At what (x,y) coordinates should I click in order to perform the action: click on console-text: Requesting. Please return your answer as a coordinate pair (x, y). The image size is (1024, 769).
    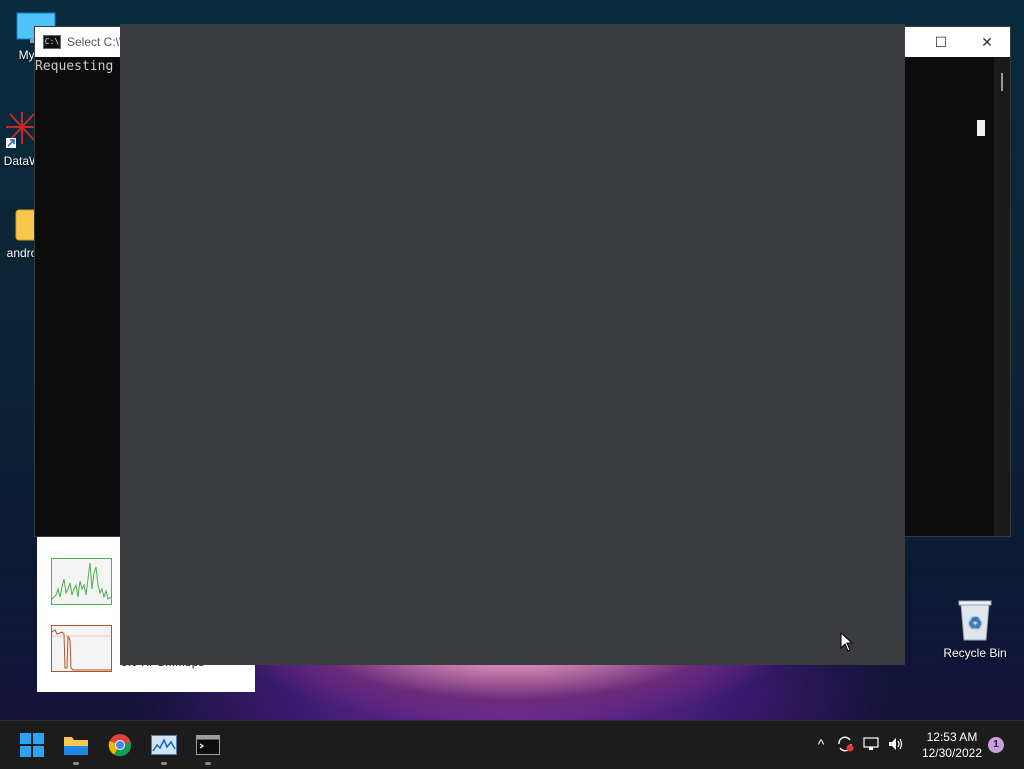
    Looking at the image, I should click on (74, 66).